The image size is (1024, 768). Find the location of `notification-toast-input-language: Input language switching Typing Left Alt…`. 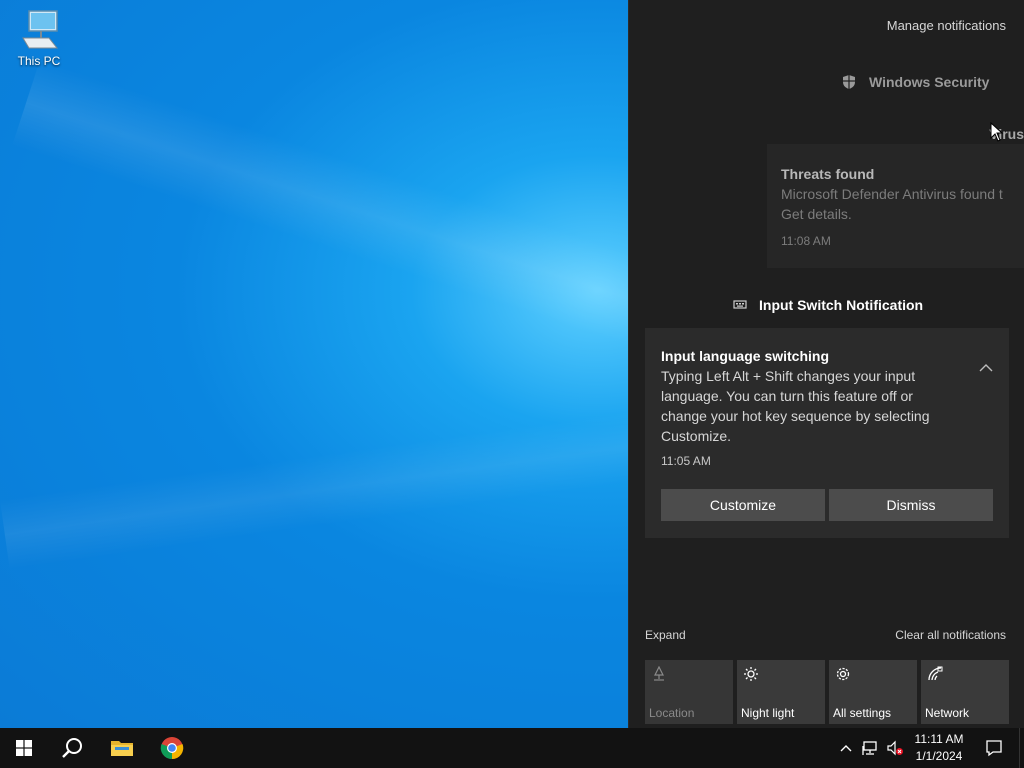

notification-toast-input-language: Input language switching Typing Left Alt… is located at coordinates (827, 433).